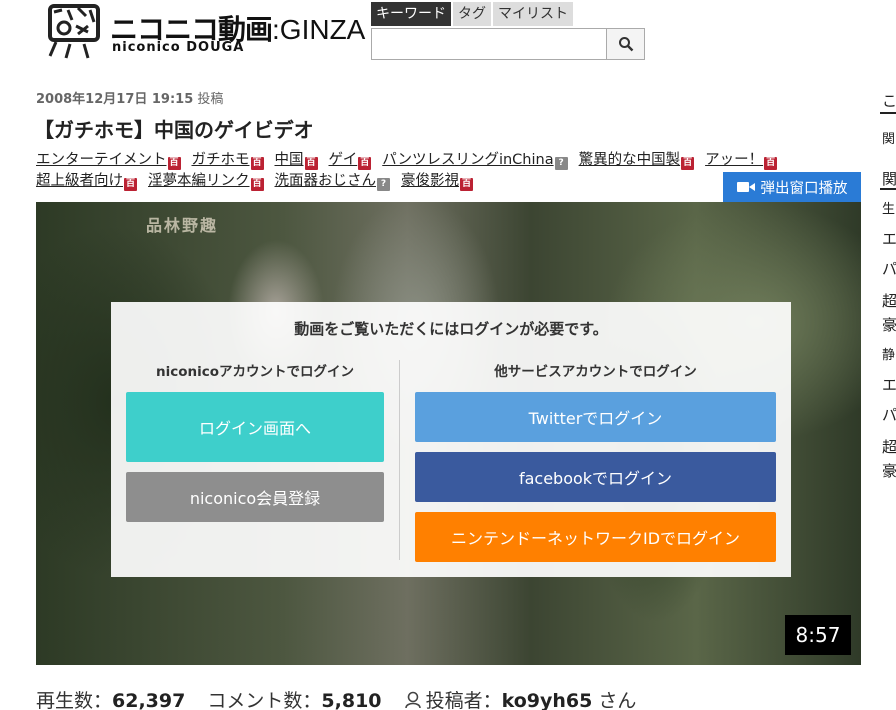  Describe the element at coordinates (174, 130) in the screenshot. I see `video-title: 【ガチホモ】中国のゲイビデオ` at that location.